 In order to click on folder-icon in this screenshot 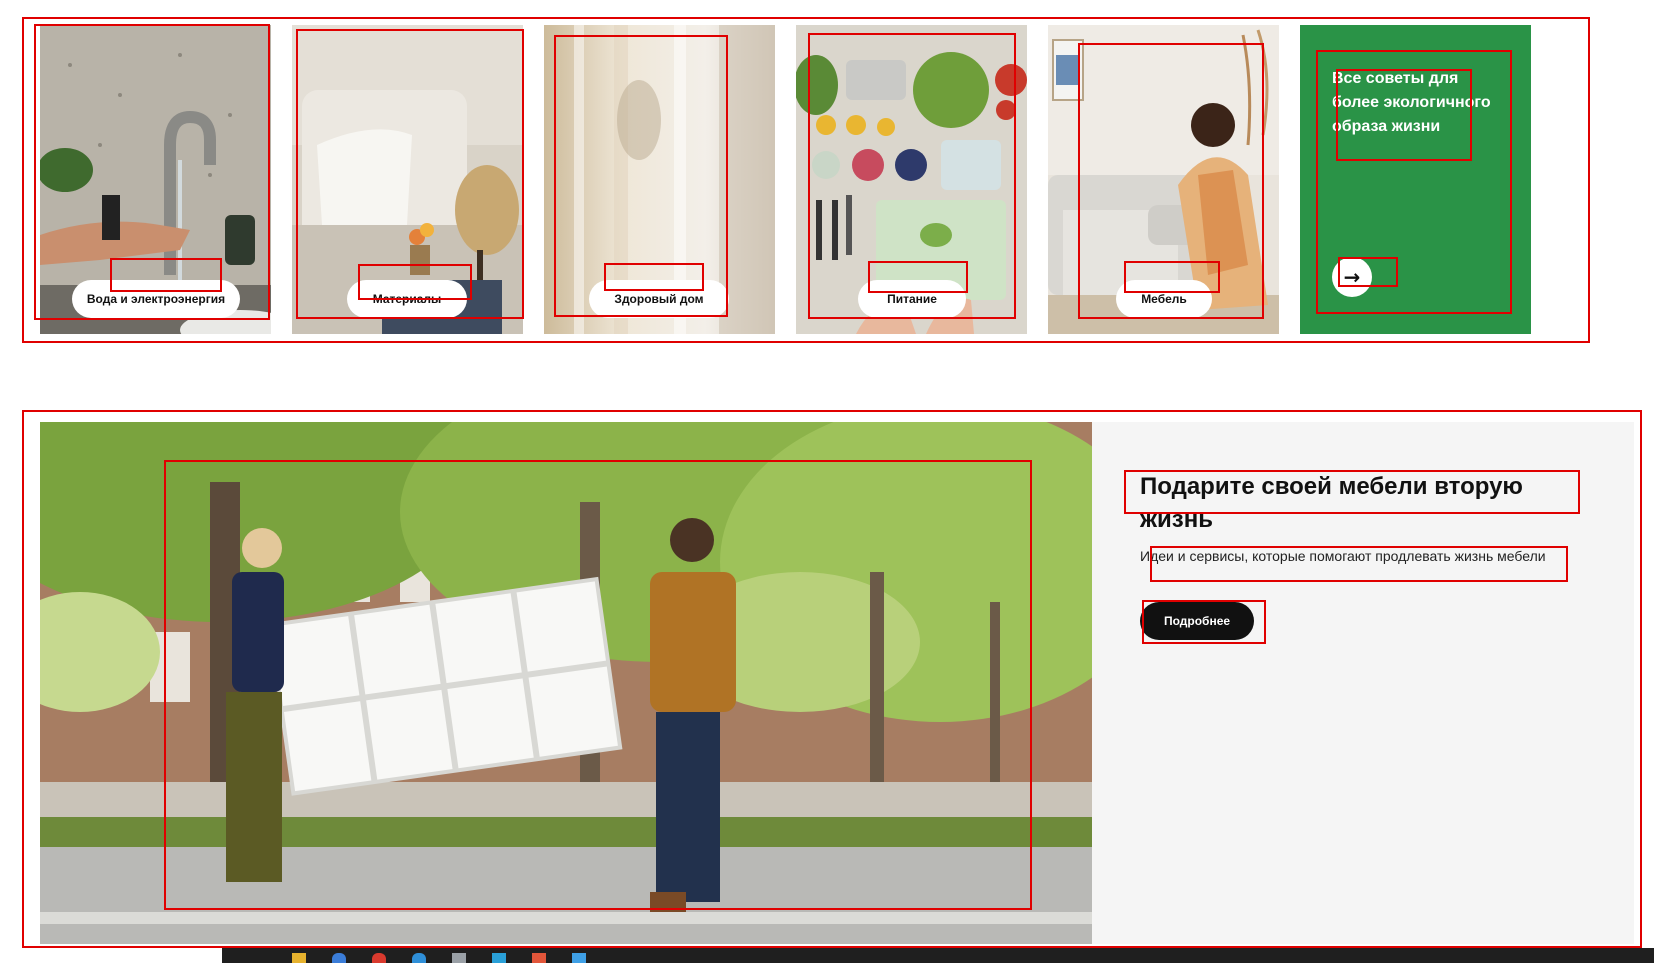, I will do `click(299, 958)`.